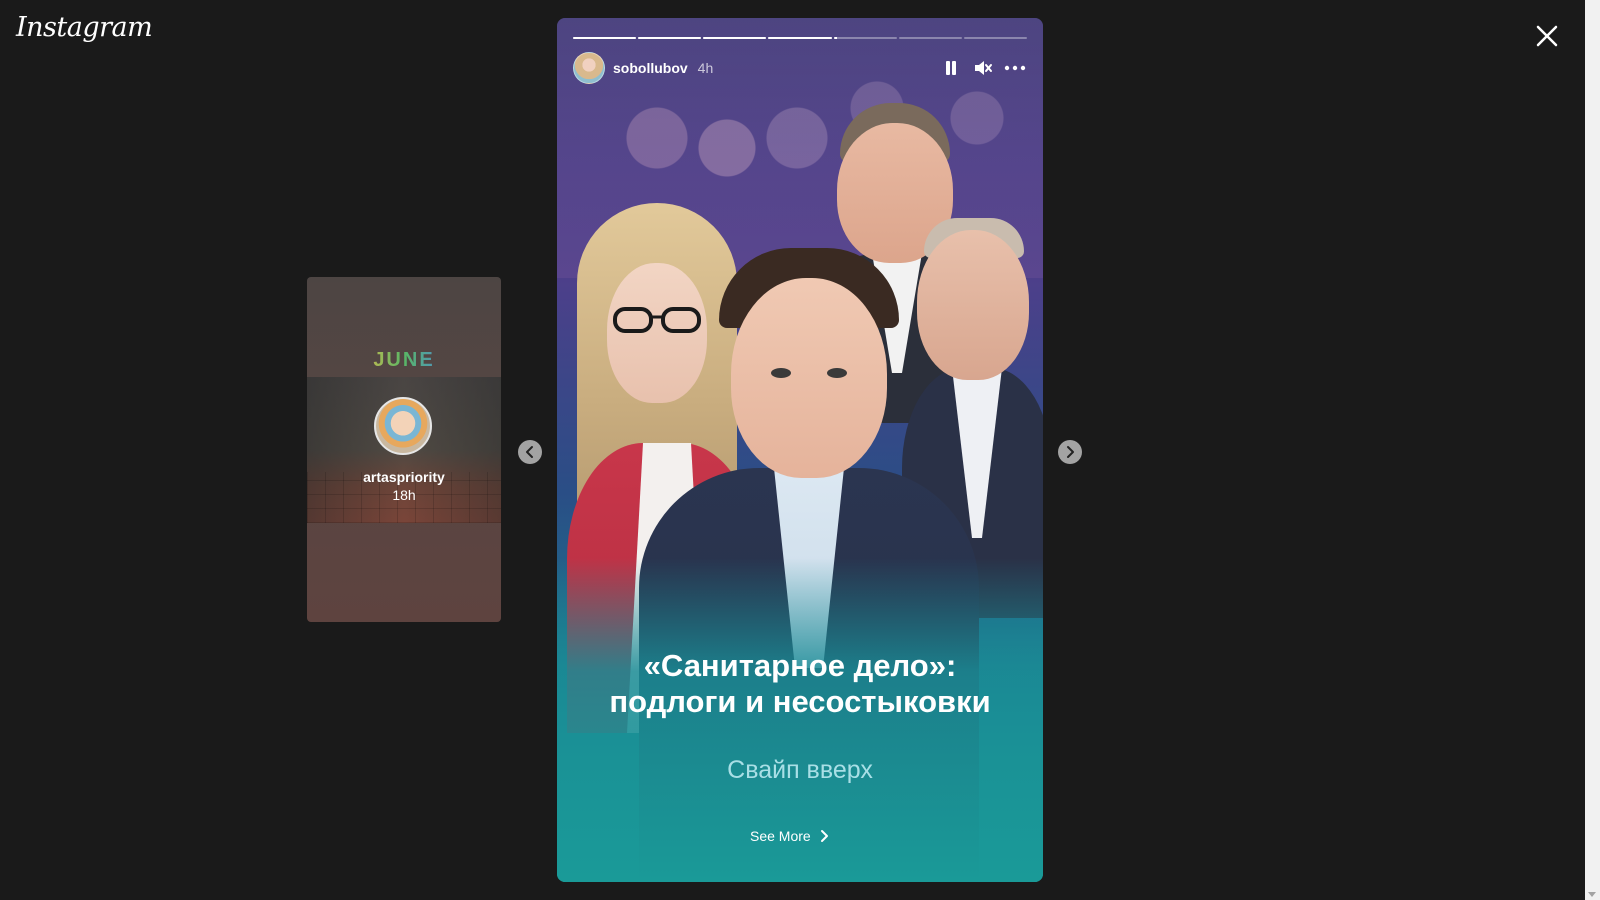 This screenshot has height=900, width=1600. Describe the element at coordinates (404, 360) in the screenshot. I see `story-sticker-text: JUNE` at that location.